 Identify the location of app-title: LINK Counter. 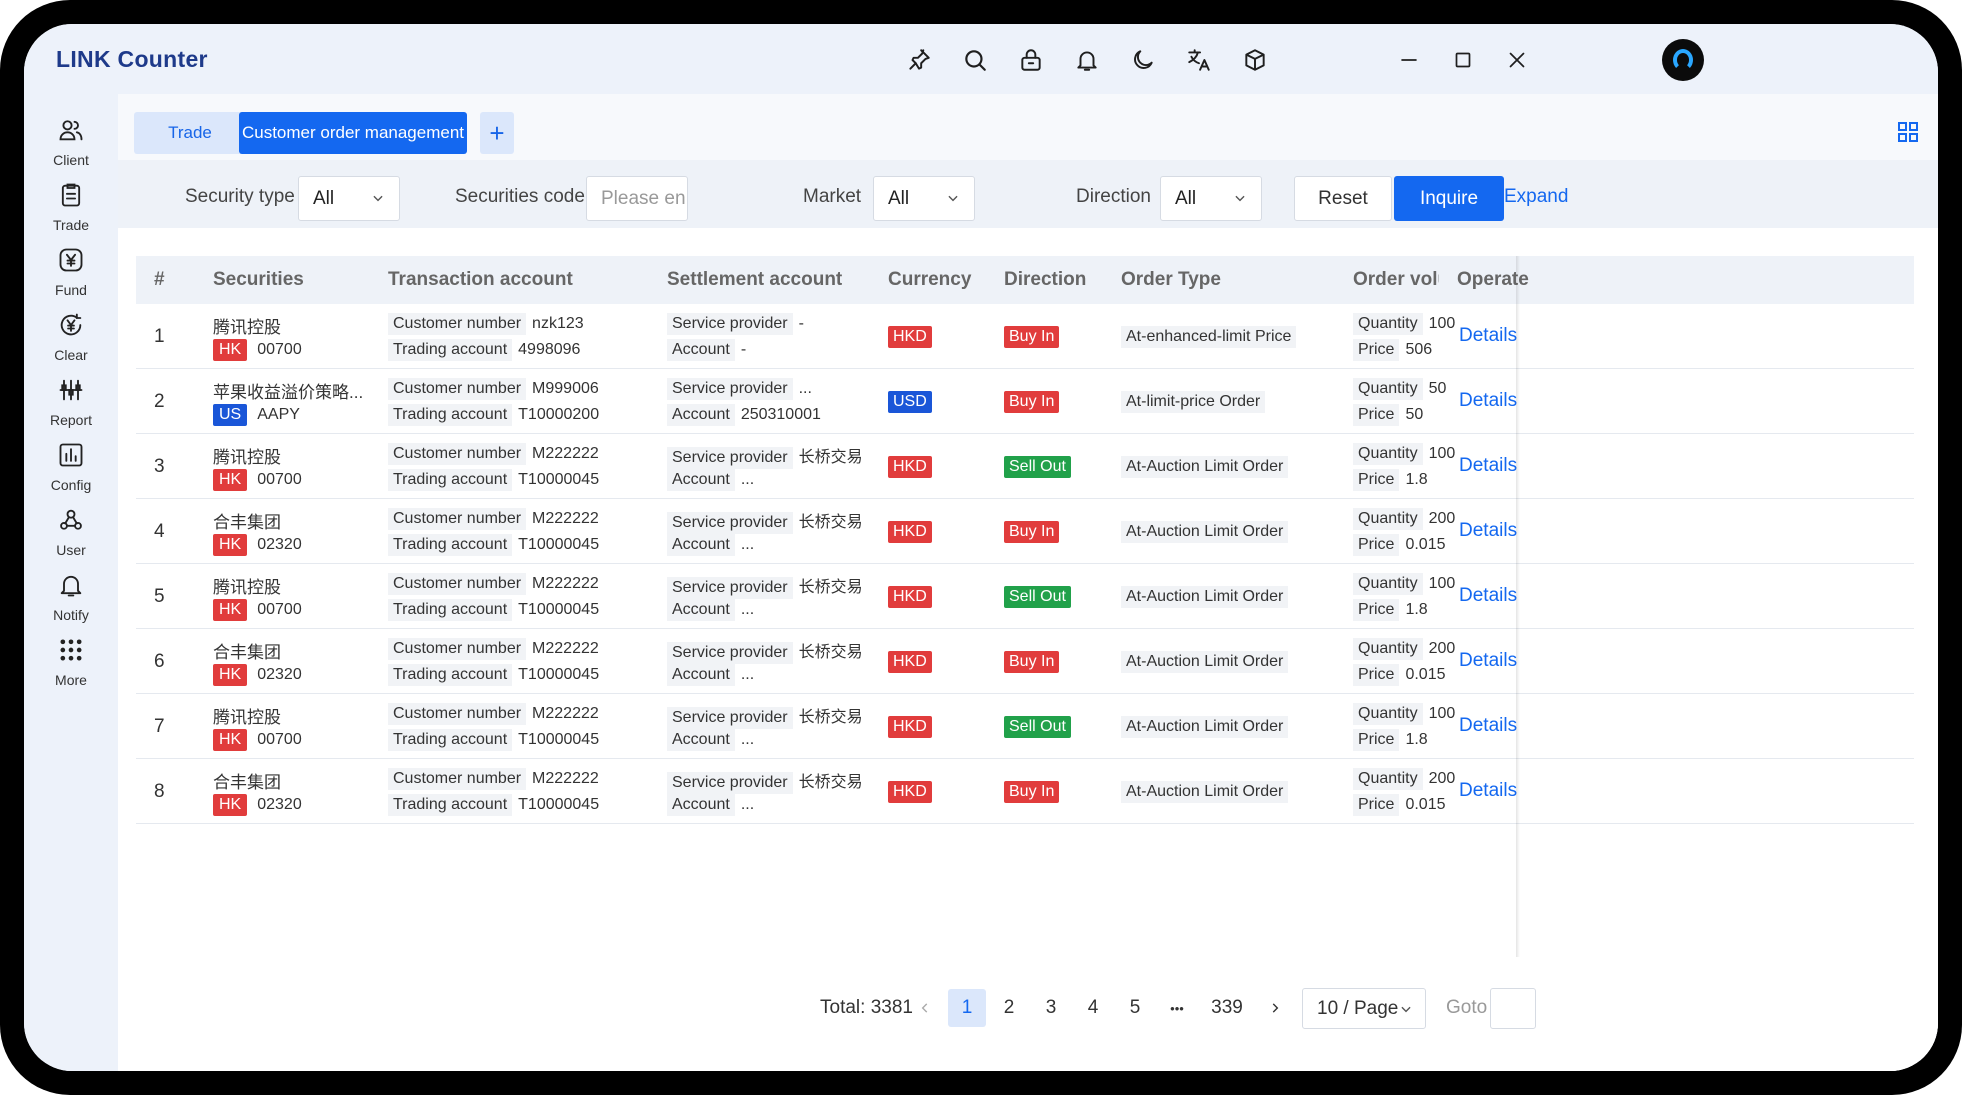
(132, 59).